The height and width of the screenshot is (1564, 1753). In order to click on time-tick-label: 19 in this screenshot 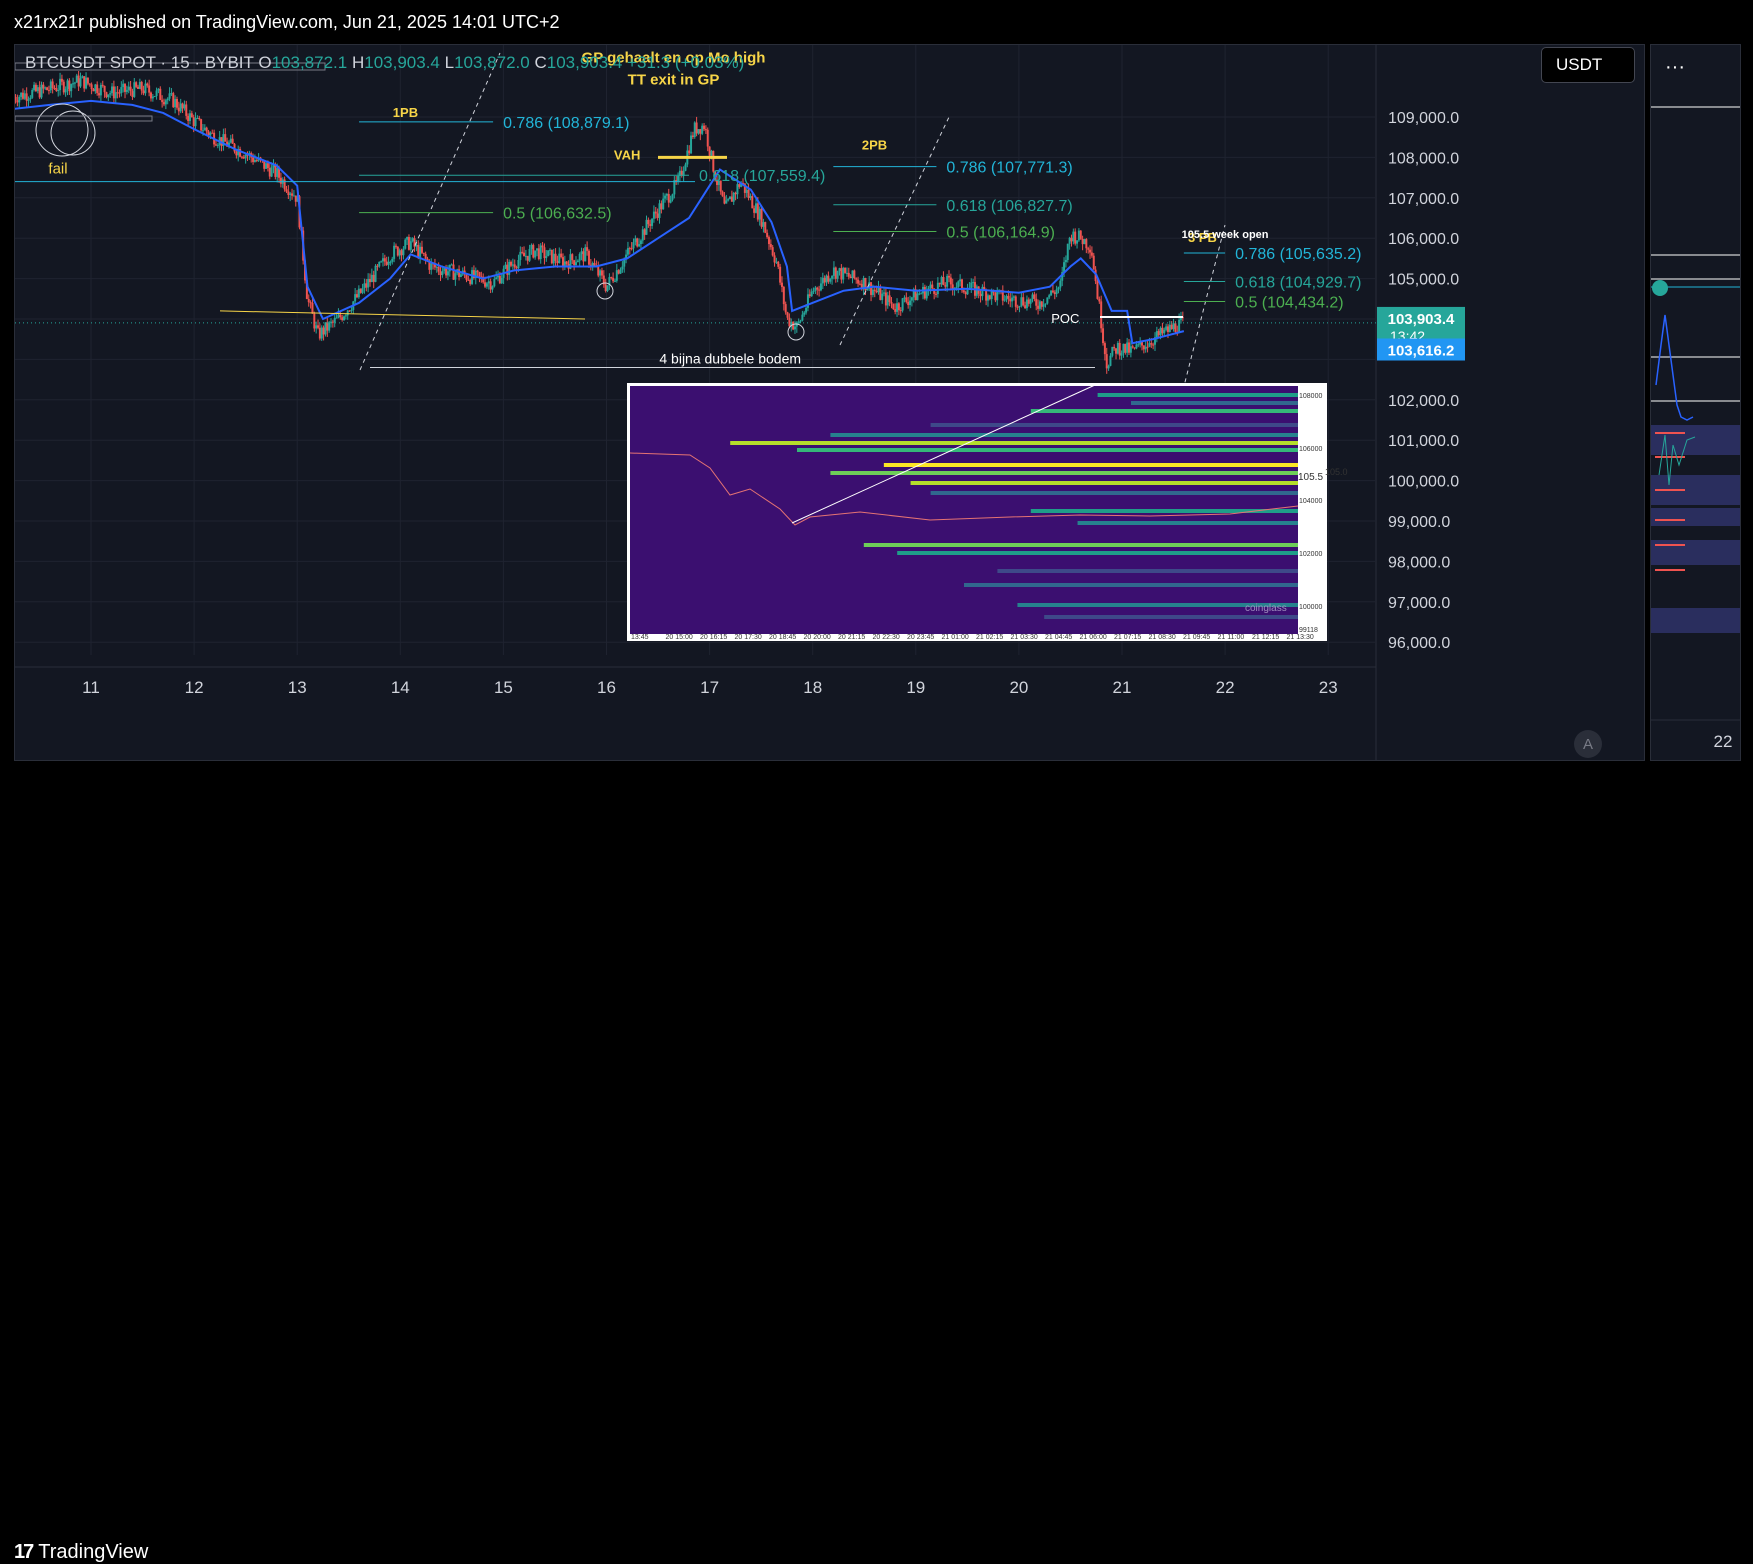, I will do `click(915, 687)`.